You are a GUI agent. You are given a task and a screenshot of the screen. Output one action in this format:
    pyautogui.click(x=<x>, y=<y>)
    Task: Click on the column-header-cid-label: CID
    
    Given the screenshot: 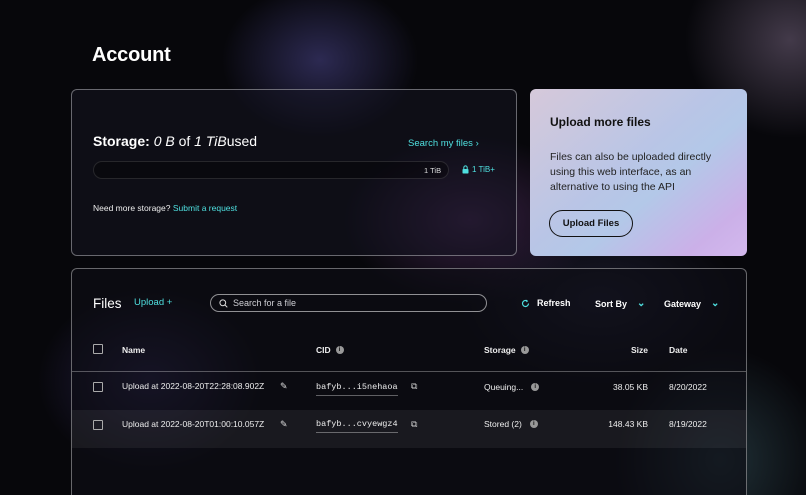 What is the action you would take?
    pyautogui.click(x=323, y=350)
    